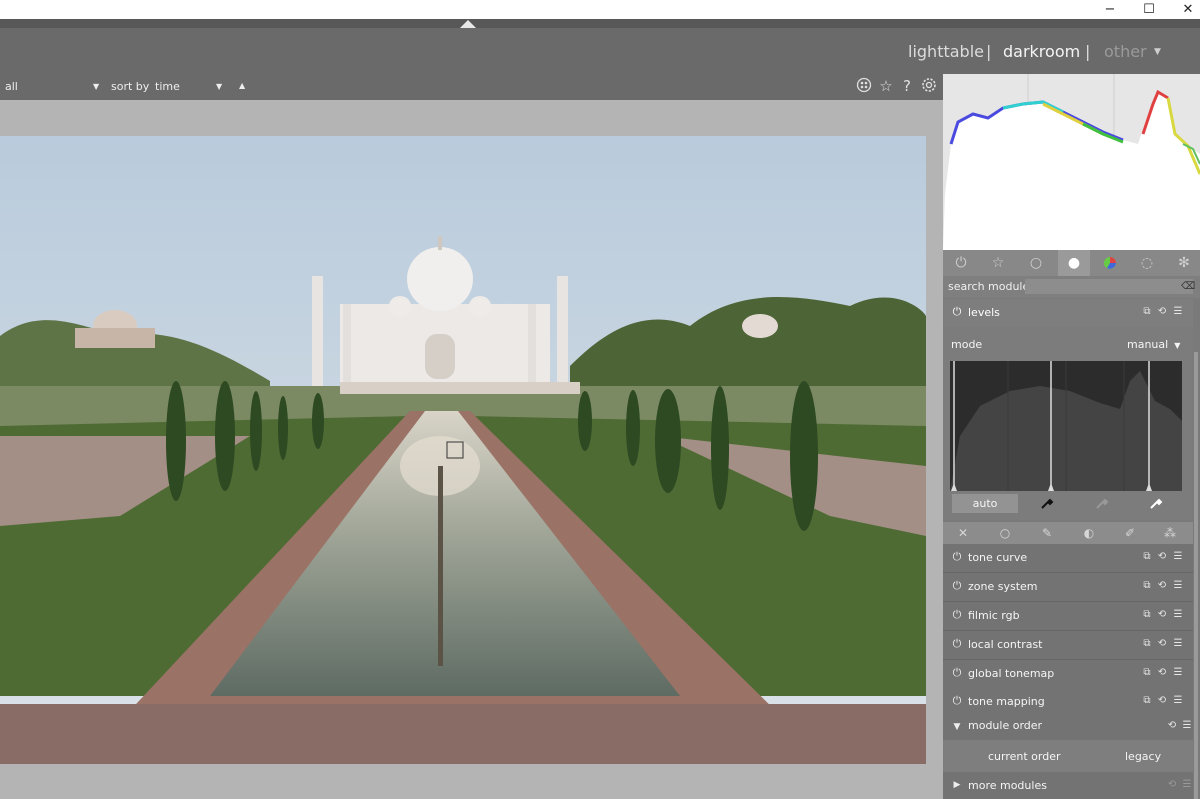 The image size is (1200, 799). What do you see at coordinates (957, 785) in the screenshot?
I see `triangle-right-icon: ▶` at bounding box center [957, 785].